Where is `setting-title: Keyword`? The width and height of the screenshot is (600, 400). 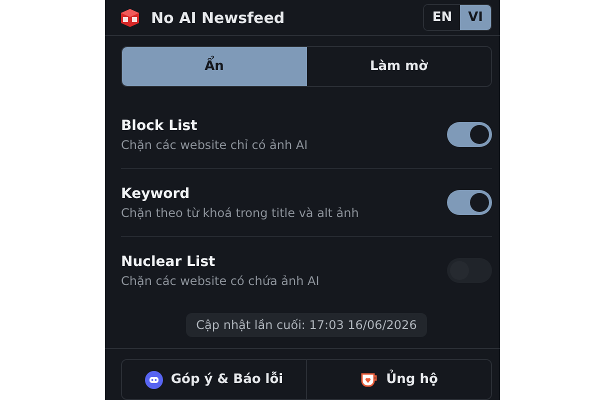 setting-title: Keyword is located at coordinates (156, 194).